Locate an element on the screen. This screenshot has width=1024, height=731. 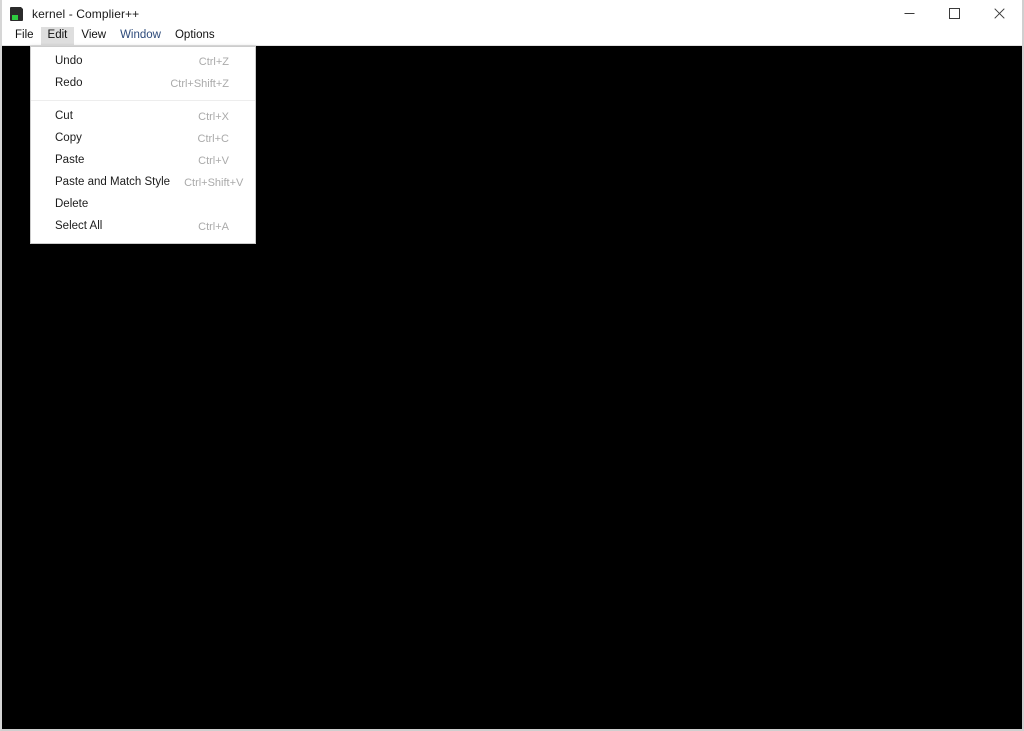
title-bar: kernel - Complier++ is located at coordinates (512, 14).